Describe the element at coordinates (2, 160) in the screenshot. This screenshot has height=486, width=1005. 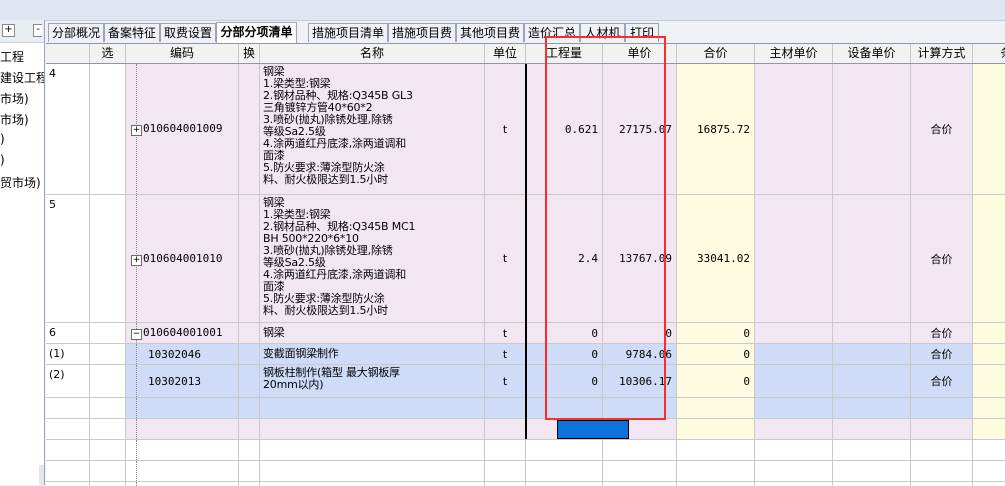
I see `tree-item: )` at that location.